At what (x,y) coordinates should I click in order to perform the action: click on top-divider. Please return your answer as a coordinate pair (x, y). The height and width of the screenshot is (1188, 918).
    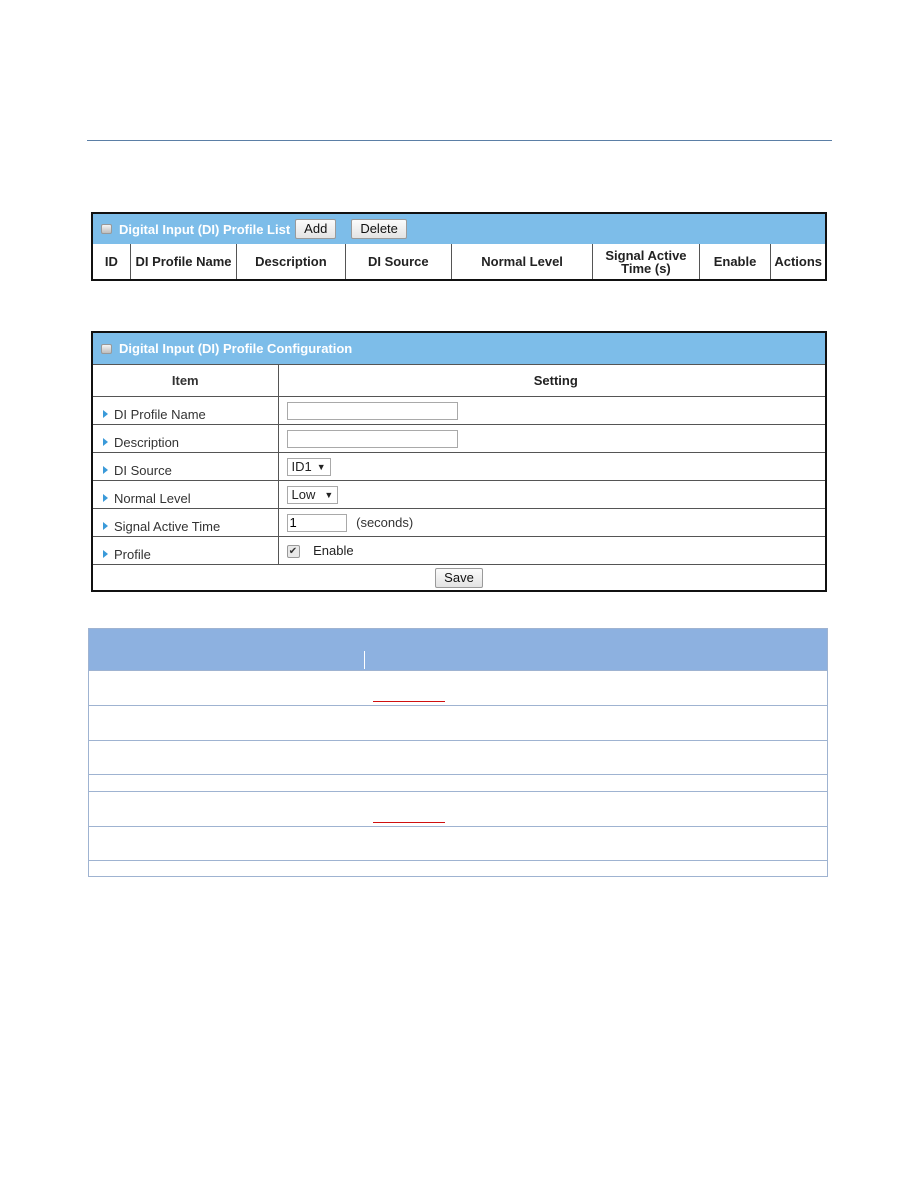
    Looking at the image, I should click on (459, 140).